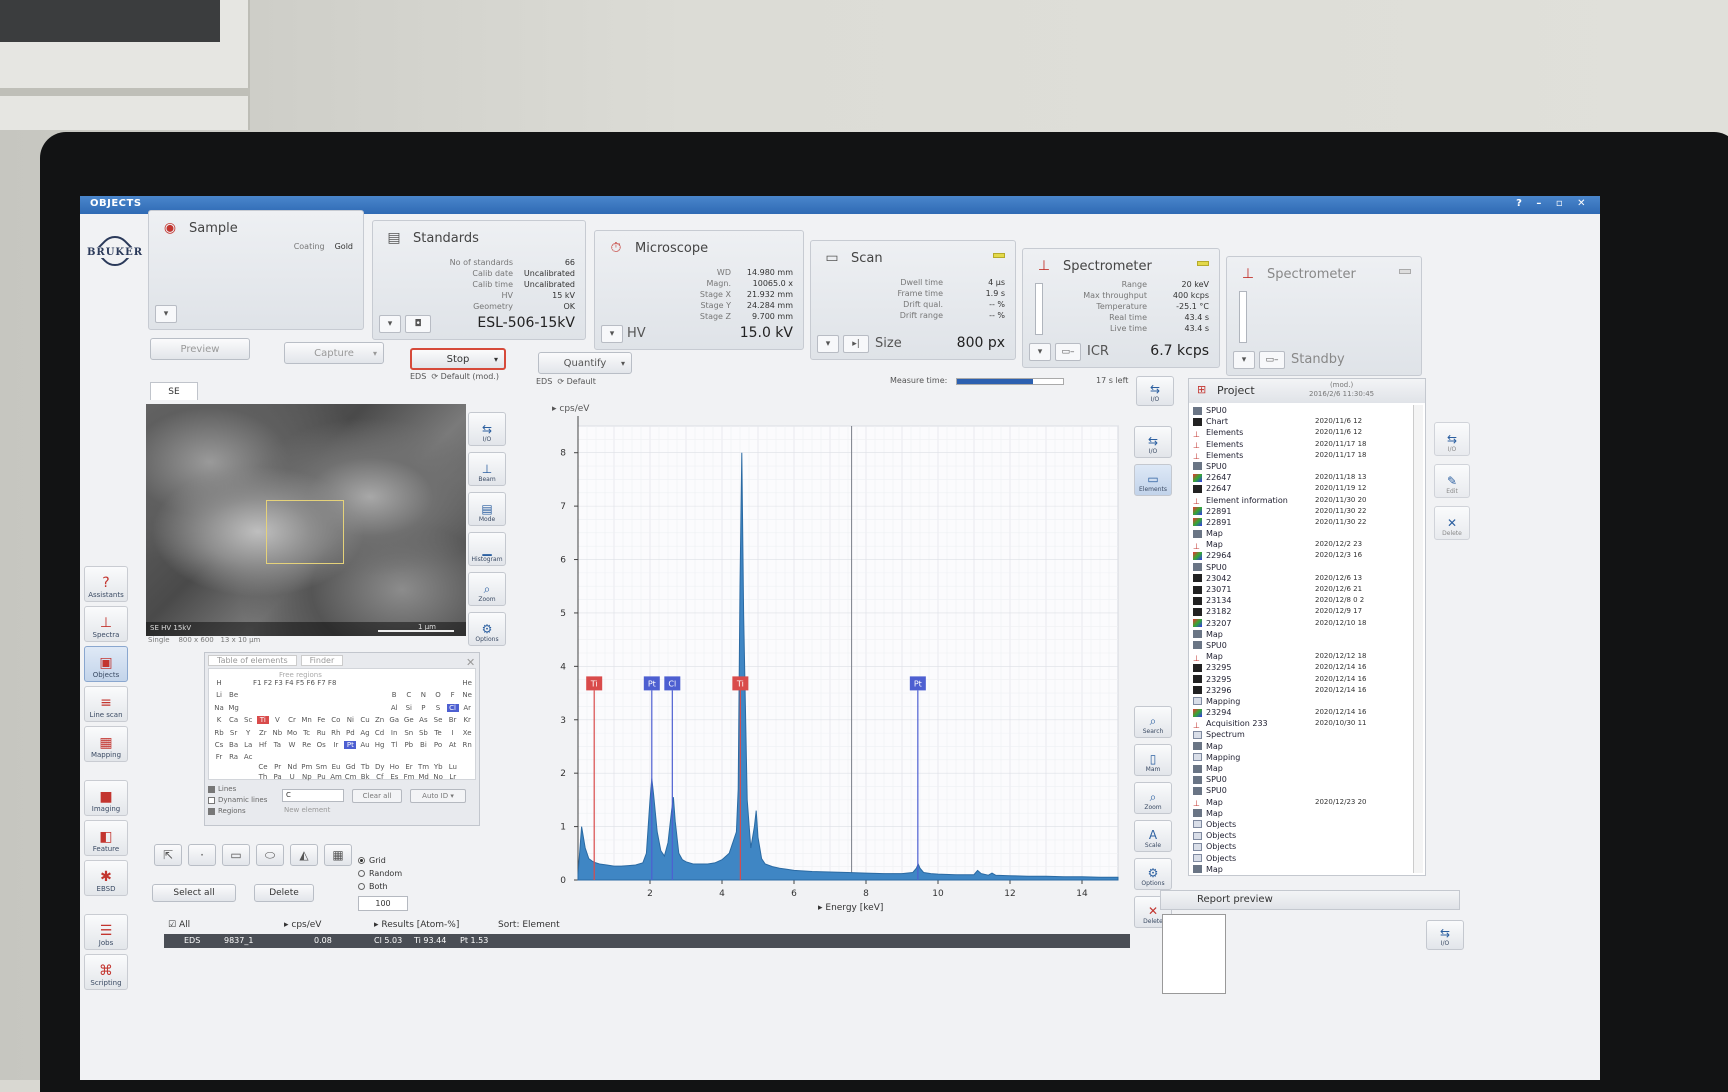  What do you see at coordinates (307, 745) in the screenshot?
I see `element-re: Re` at bounding box center [307, 745].